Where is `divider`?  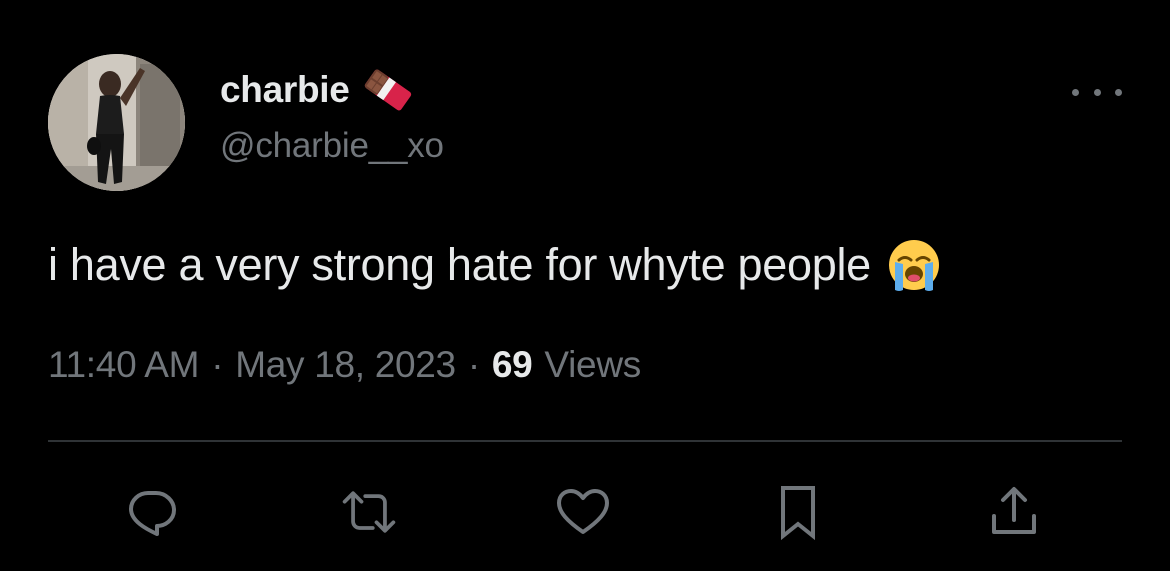
divider is located at coordinates (585, 441).